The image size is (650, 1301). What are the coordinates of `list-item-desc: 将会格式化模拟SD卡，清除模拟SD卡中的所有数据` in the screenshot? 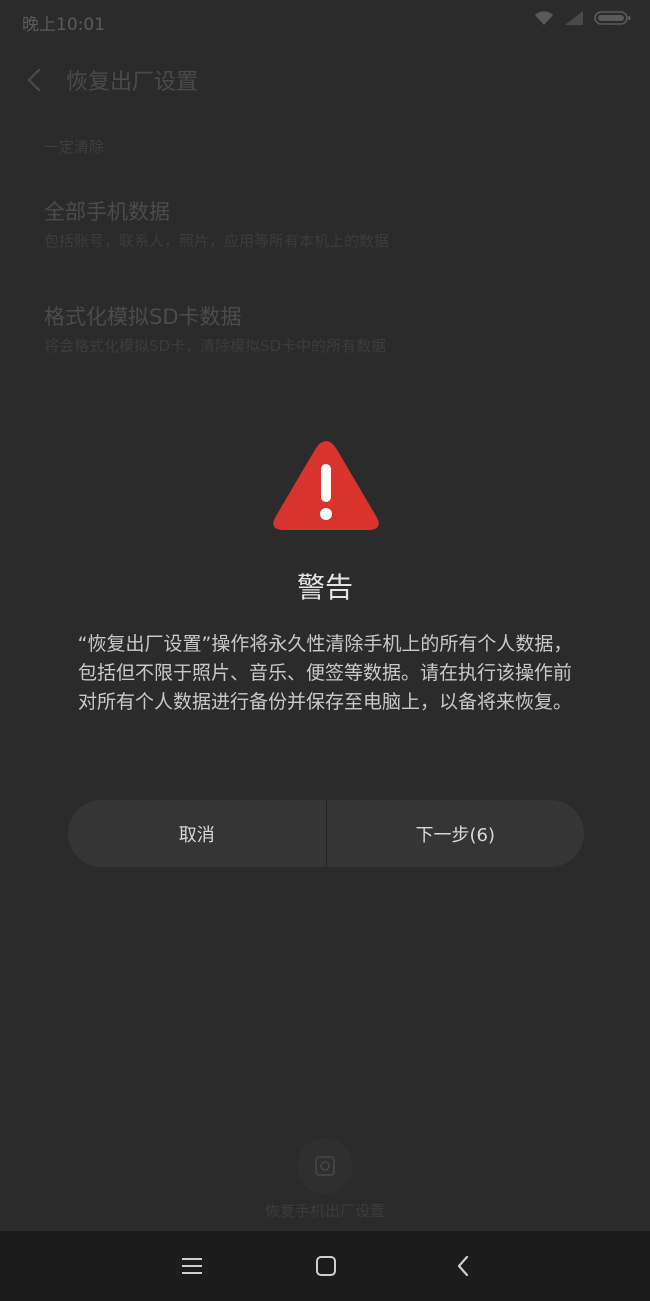 It's located at (215, 346).